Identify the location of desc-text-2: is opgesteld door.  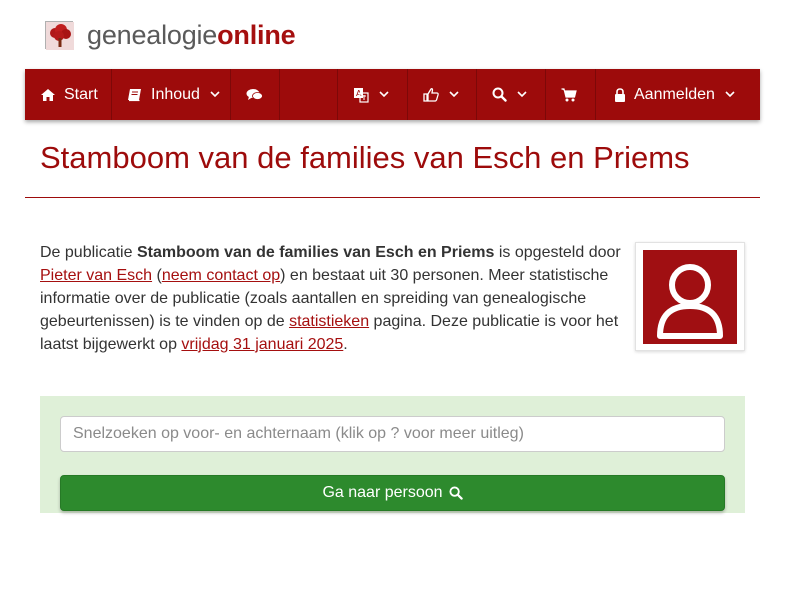
(557, 252).